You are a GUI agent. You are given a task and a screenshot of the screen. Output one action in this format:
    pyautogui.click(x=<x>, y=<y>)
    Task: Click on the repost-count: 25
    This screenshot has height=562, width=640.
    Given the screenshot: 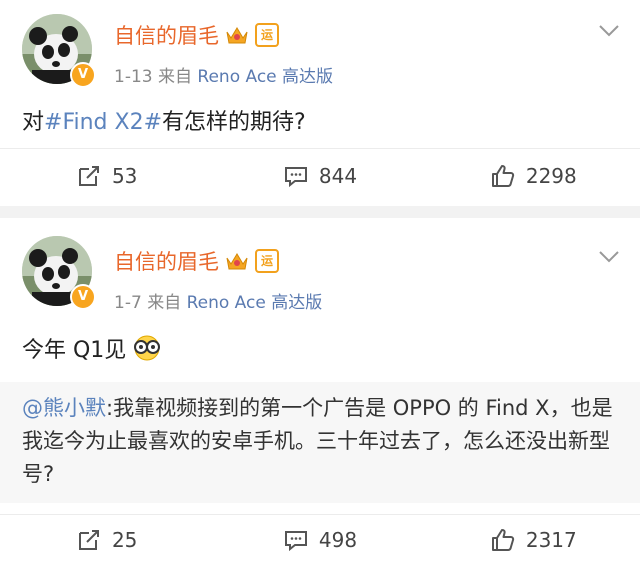 What is the action you would take?
    pyautogui.click(x=124, y=540)
    